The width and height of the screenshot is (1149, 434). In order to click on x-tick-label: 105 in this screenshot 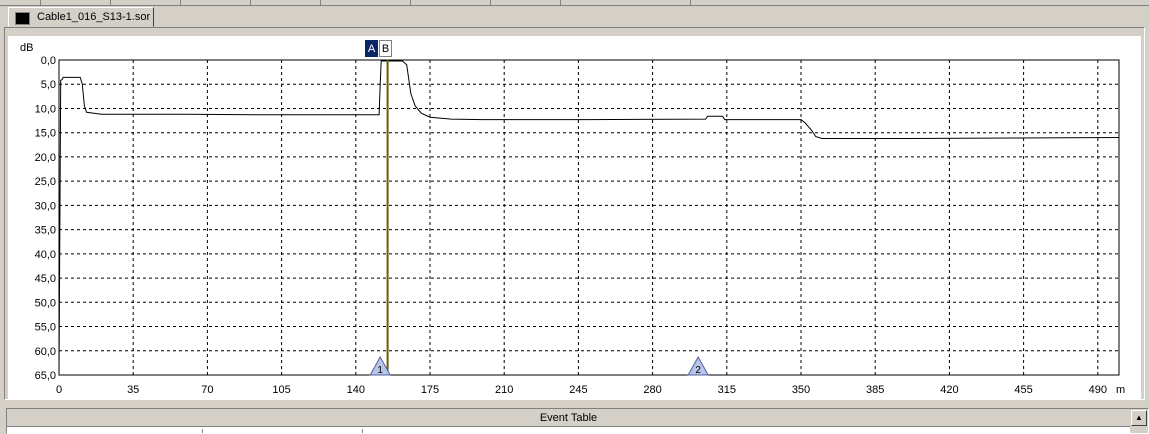, I will do `click(281, 390)`.